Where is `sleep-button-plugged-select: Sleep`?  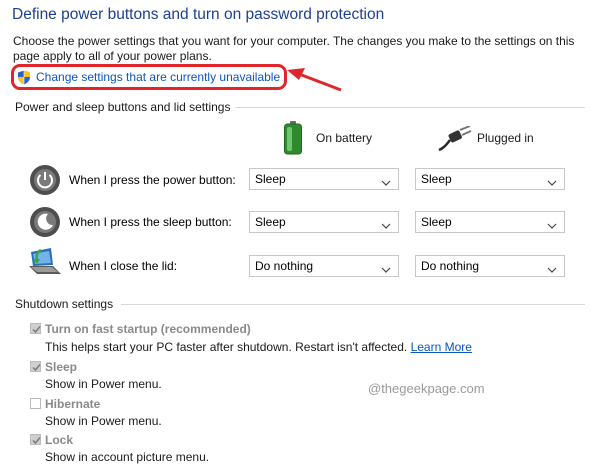
sleep-button-plugged-select: Sleep is located at coordinates (490, 222).